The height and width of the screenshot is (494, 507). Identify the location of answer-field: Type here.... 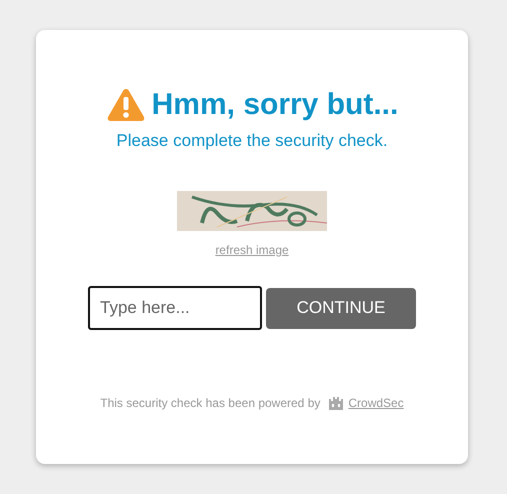
(175, 308).